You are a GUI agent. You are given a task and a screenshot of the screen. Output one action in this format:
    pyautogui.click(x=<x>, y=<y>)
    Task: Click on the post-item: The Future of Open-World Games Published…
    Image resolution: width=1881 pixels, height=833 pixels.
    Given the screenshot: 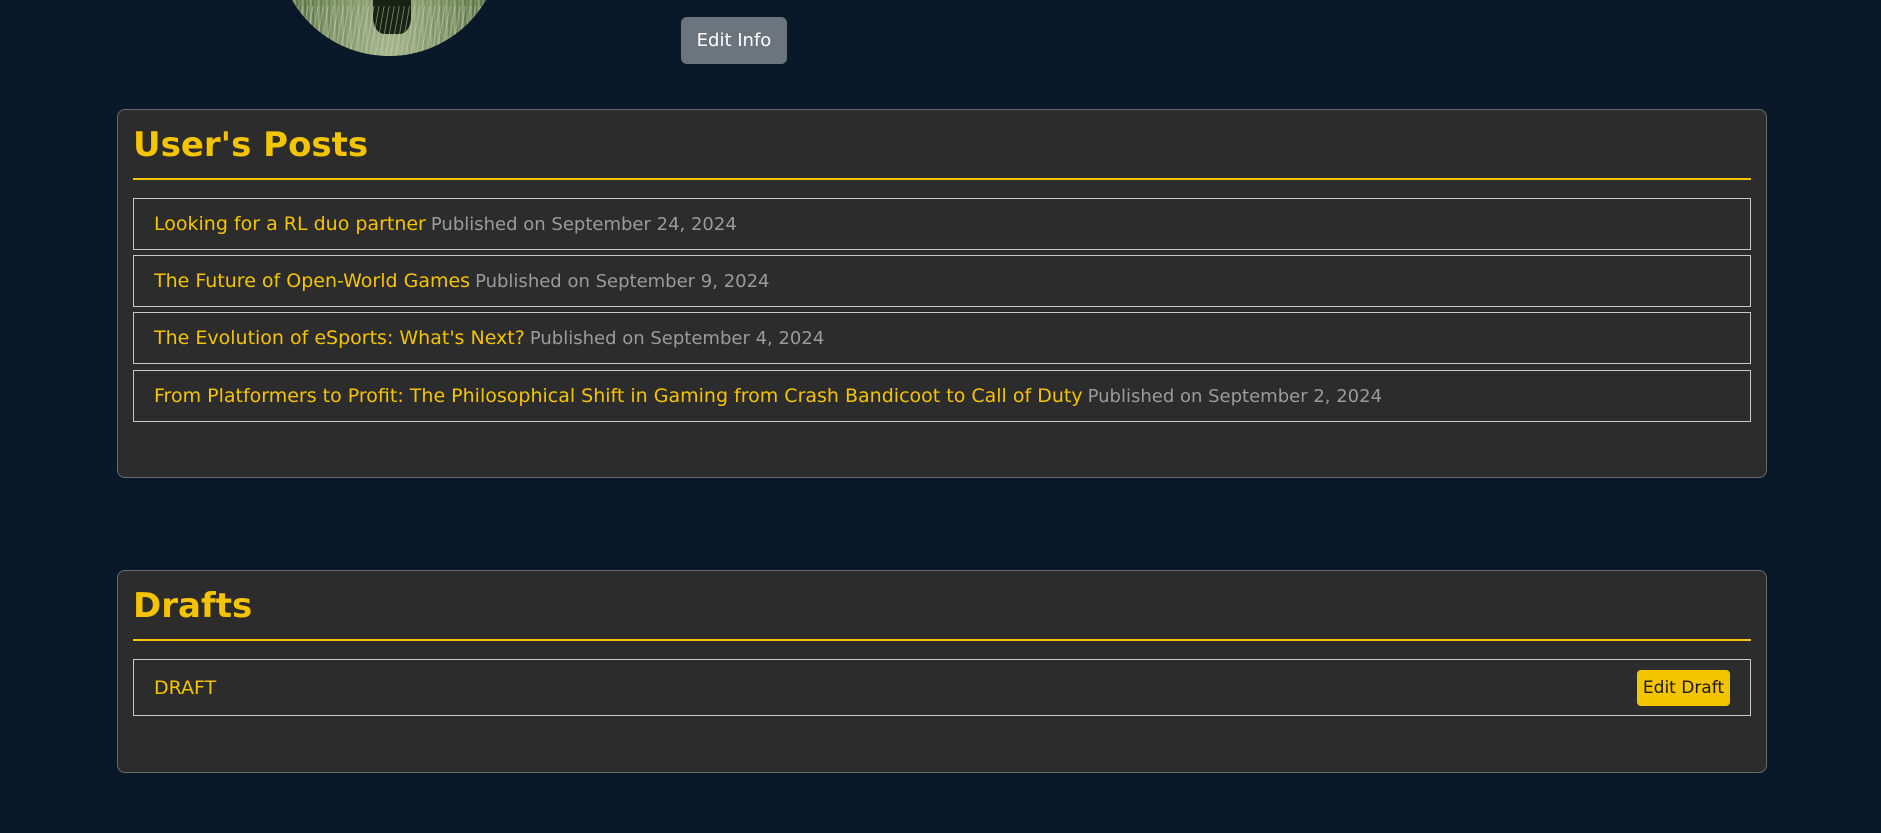 What is the action you would take?
    pyautogui.click(x=942, y=281)
    